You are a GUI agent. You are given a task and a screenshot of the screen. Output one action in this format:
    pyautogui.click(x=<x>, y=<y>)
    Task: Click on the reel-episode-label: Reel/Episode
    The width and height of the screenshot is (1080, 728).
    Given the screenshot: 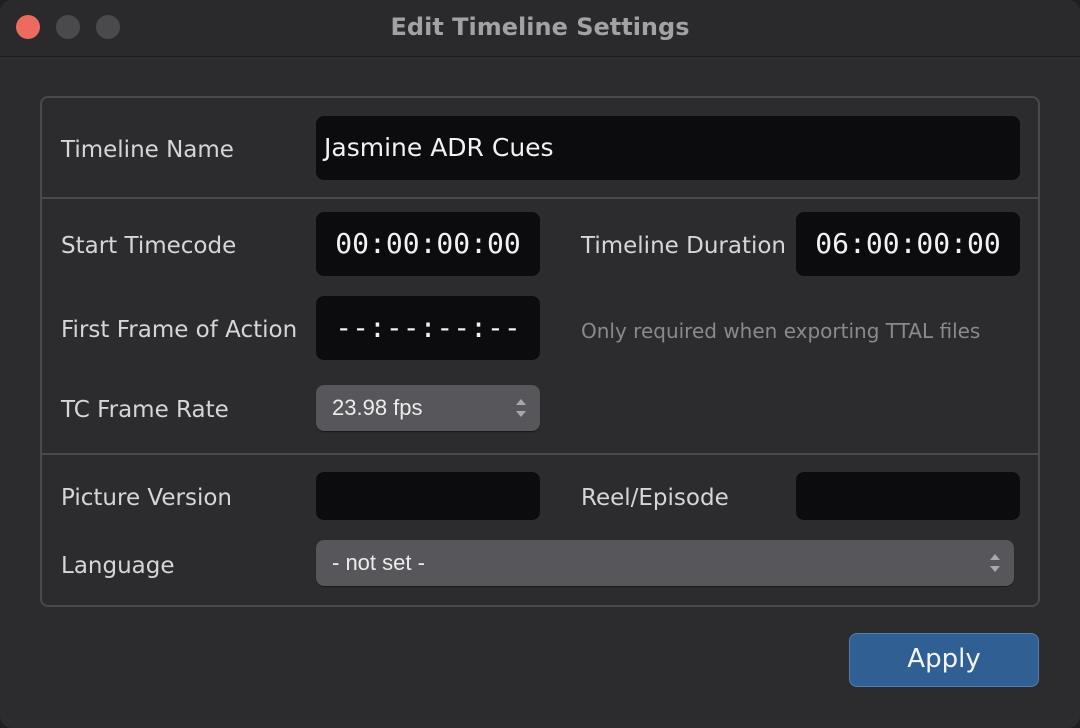 What is the action you would take?
    pyautogui.click(x=655, y=498)
    